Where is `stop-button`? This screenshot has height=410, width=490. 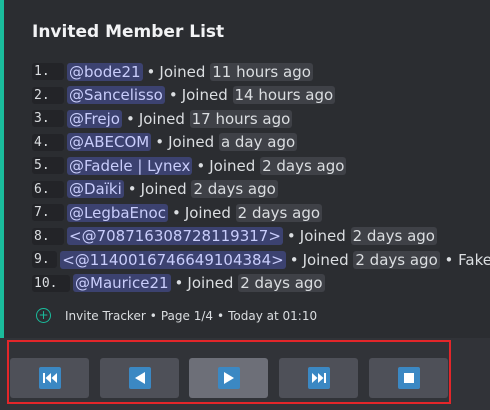 stop-button is located at coordinates (408, 378).